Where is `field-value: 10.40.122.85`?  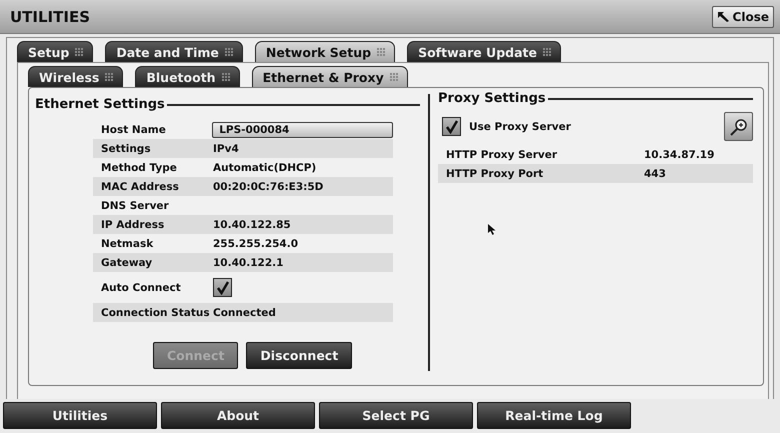 field-value: 10.40.122.85 is located at coordinates (252, 224).